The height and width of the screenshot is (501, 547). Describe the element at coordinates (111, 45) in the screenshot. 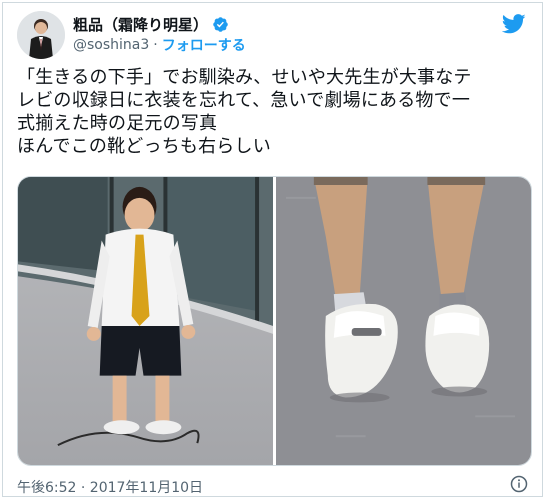

I see `author-handle: @soshina3` at that location.